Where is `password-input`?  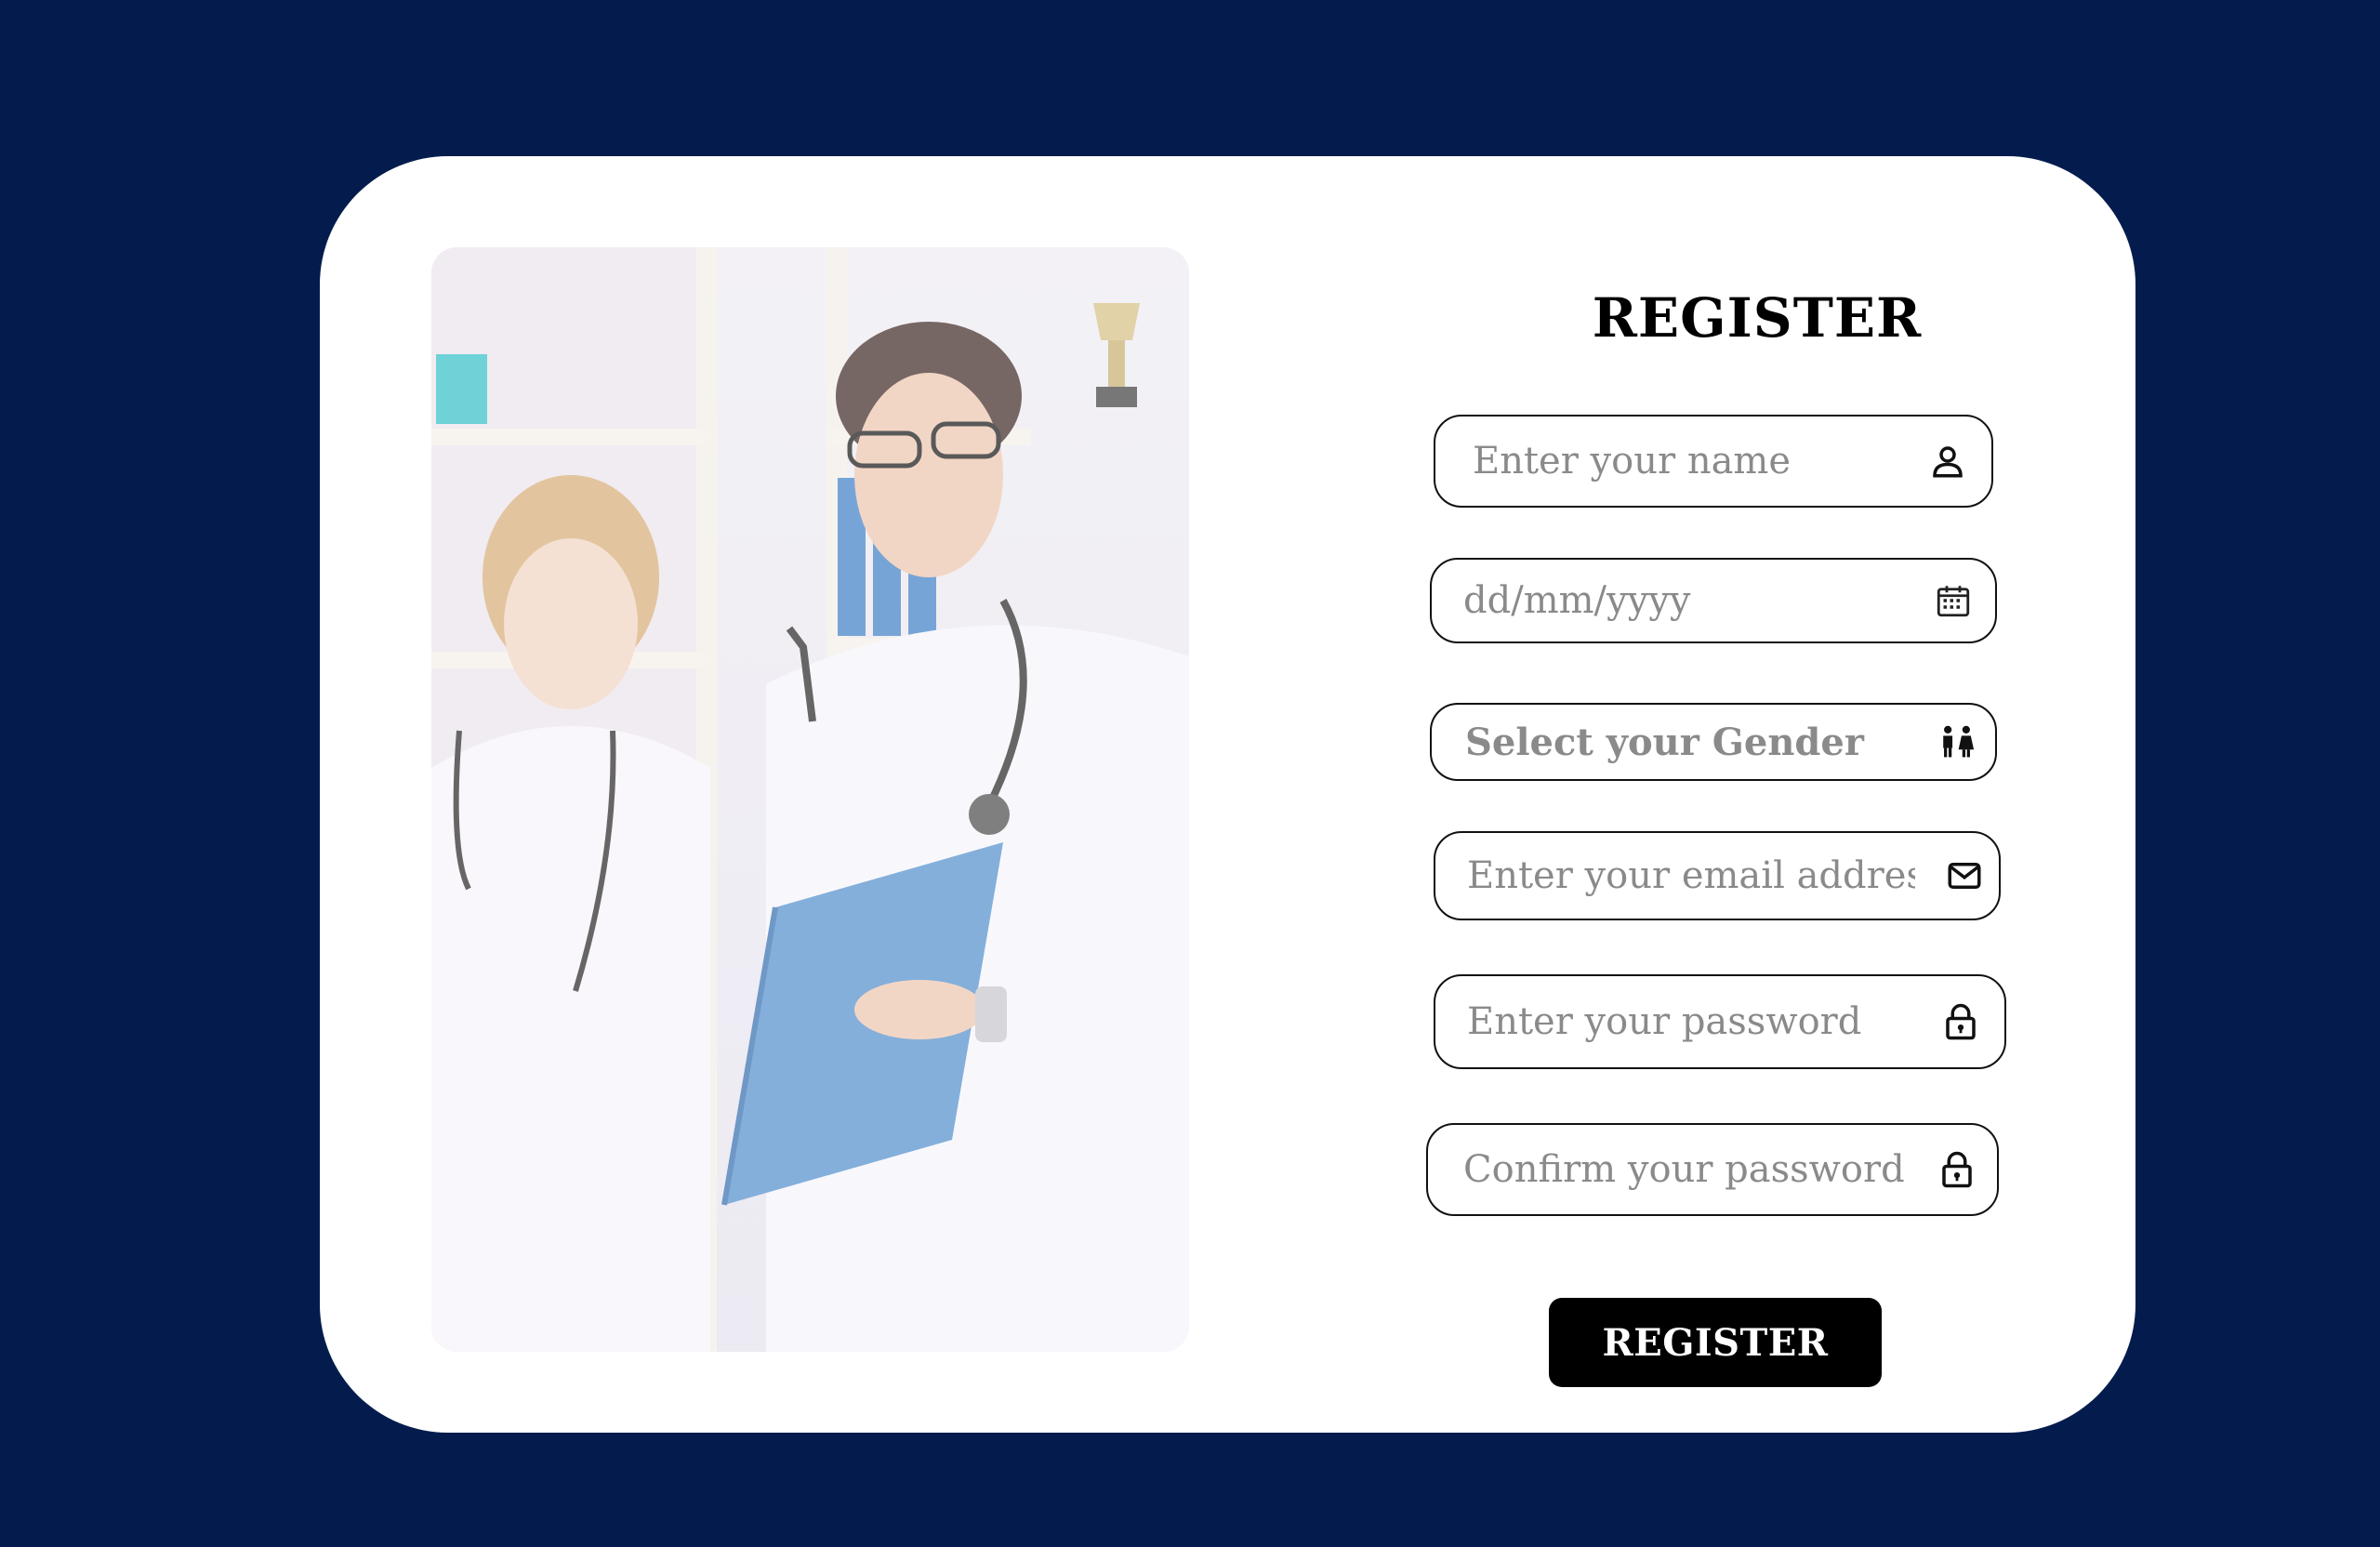
password-input is located at coordinates (1719, 1021).